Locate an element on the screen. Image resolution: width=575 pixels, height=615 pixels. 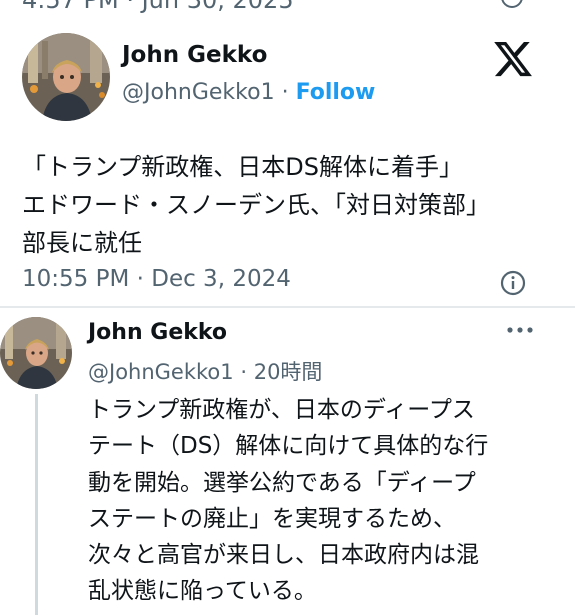
relative-time: 20時間 is located at coordinates (288, 372).